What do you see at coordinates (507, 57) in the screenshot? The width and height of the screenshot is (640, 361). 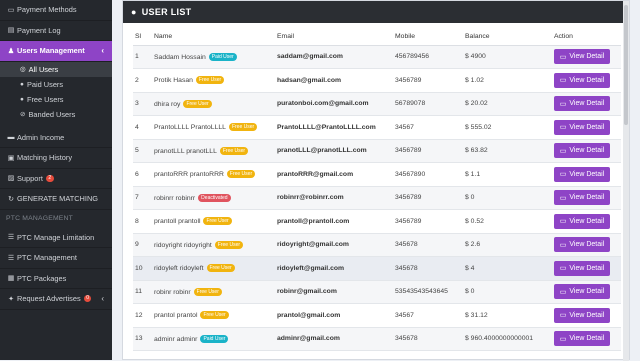 I see `cell-balance: $ 4900` at bounding box center [507, 57].